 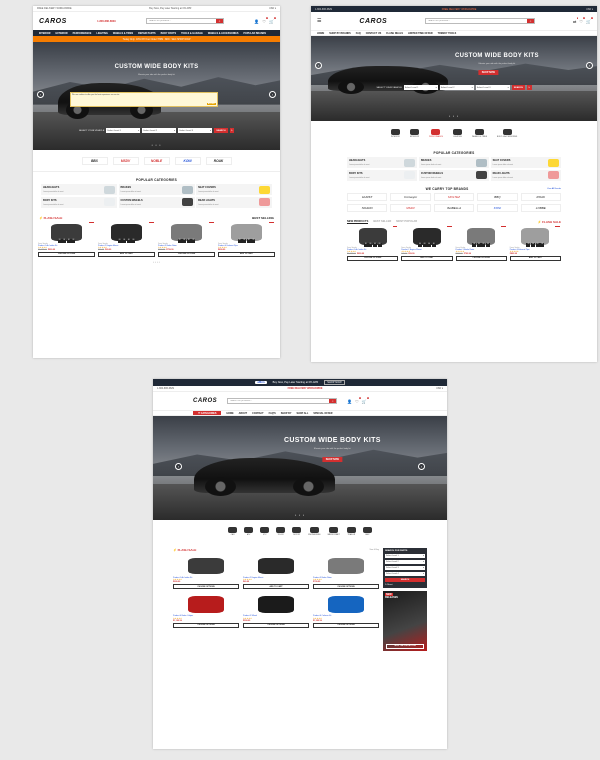 What do you see at coordinates (156, 262) in the screenshot?
I see `product-dots: • • • •` at bounding box center [156, 262].